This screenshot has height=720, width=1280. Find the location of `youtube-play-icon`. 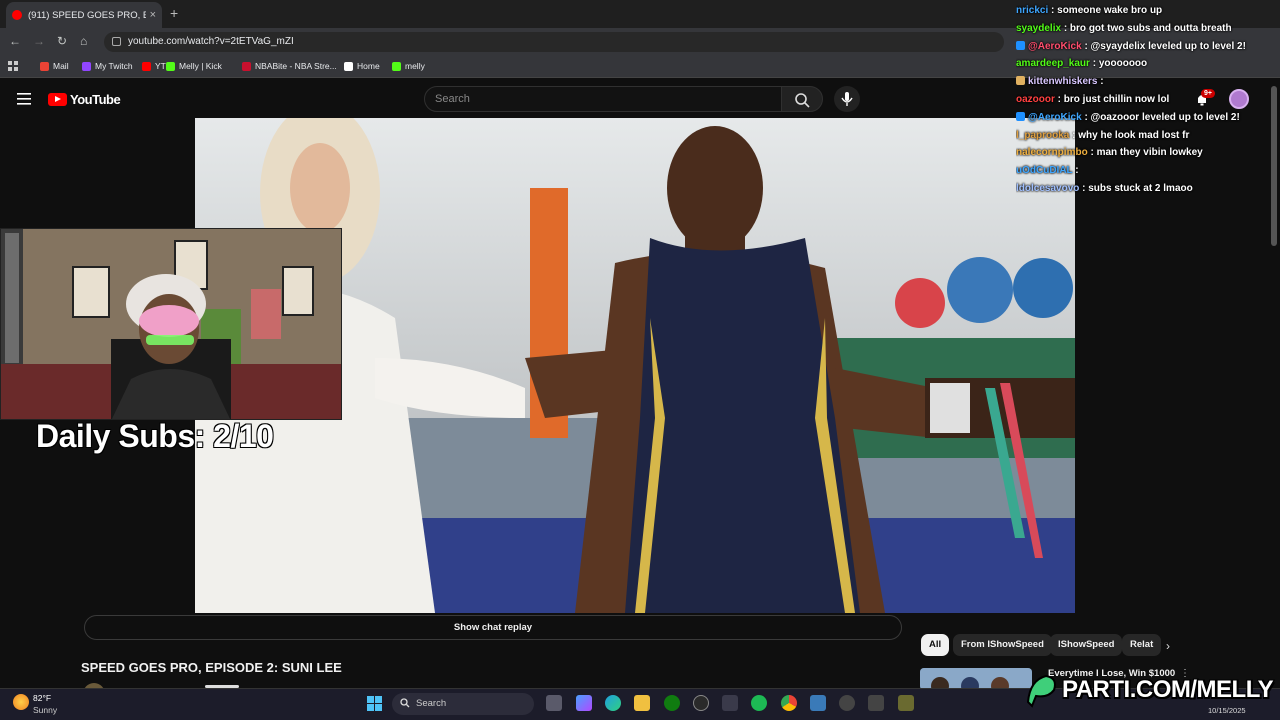

youtube-play-icon is located at coordinates (57, 99).